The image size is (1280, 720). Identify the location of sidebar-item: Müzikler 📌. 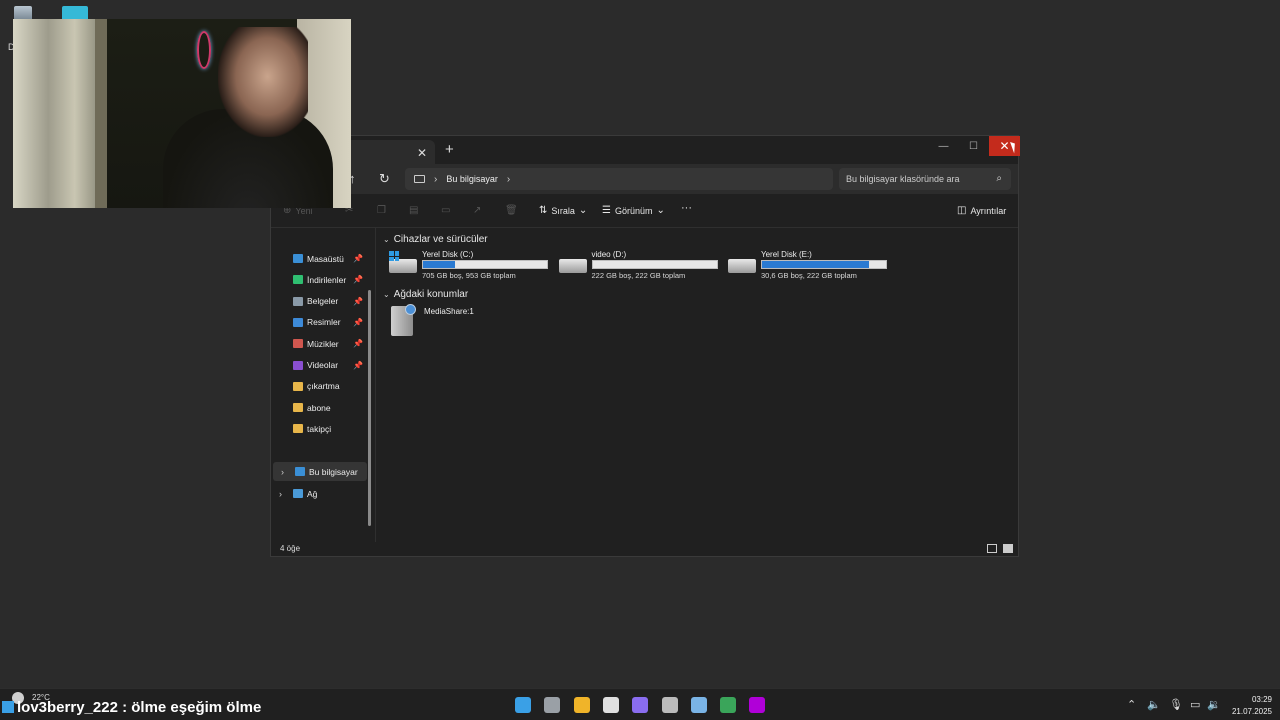
(321, 343).